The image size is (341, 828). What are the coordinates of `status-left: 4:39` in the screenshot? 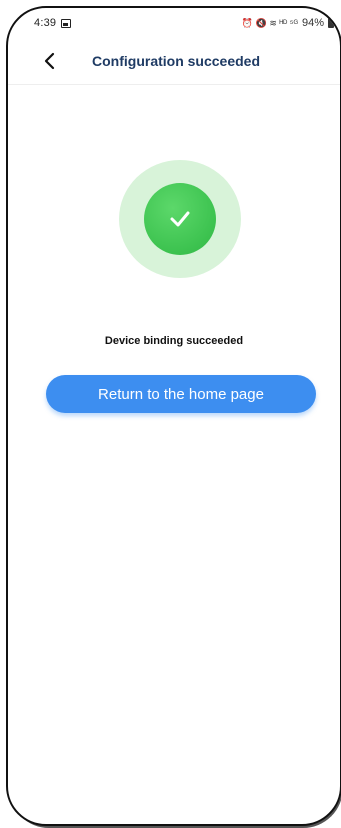 It's located at (53, 23).